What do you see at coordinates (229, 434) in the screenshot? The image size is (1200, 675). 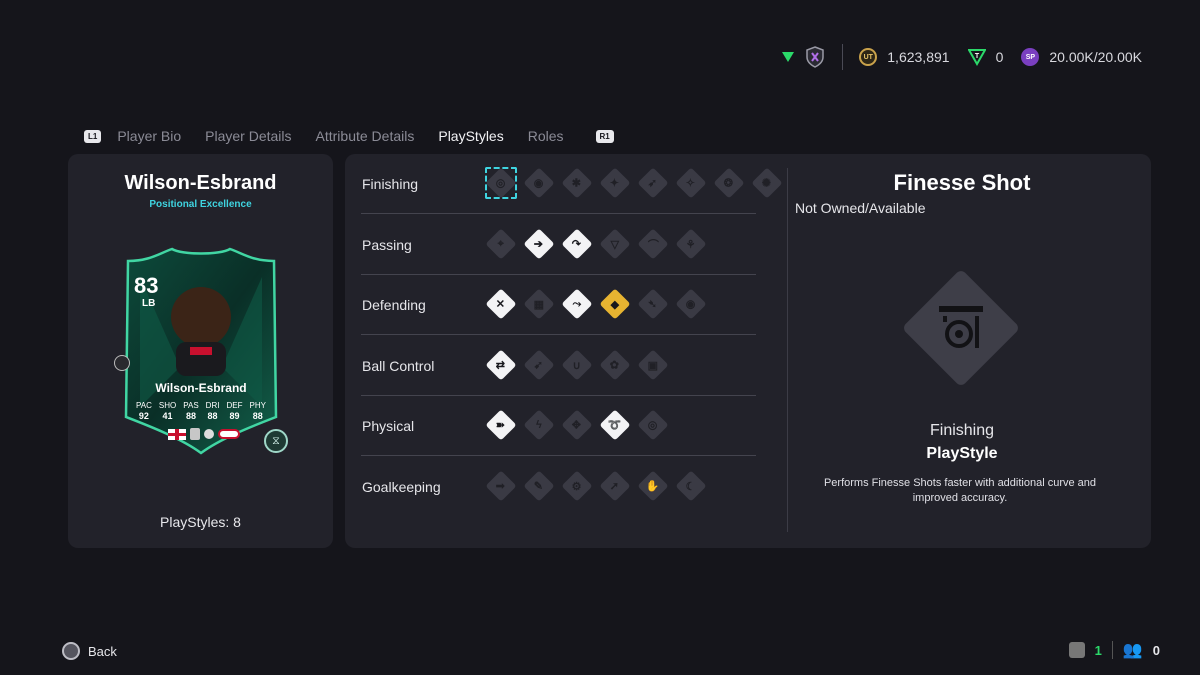 I see `evolution-badge-icon` at bounding box center [229, 434].